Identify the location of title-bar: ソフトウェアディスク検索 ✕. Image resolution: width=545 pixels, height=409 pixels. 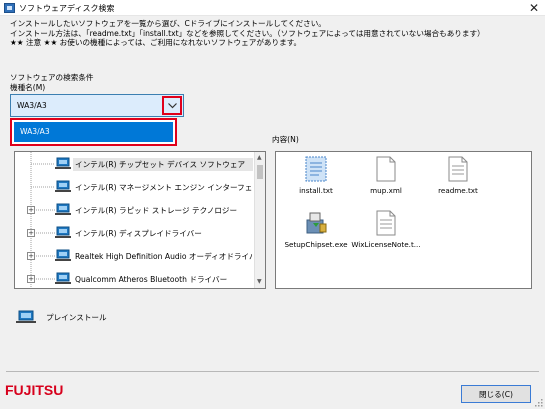
(272, 8).